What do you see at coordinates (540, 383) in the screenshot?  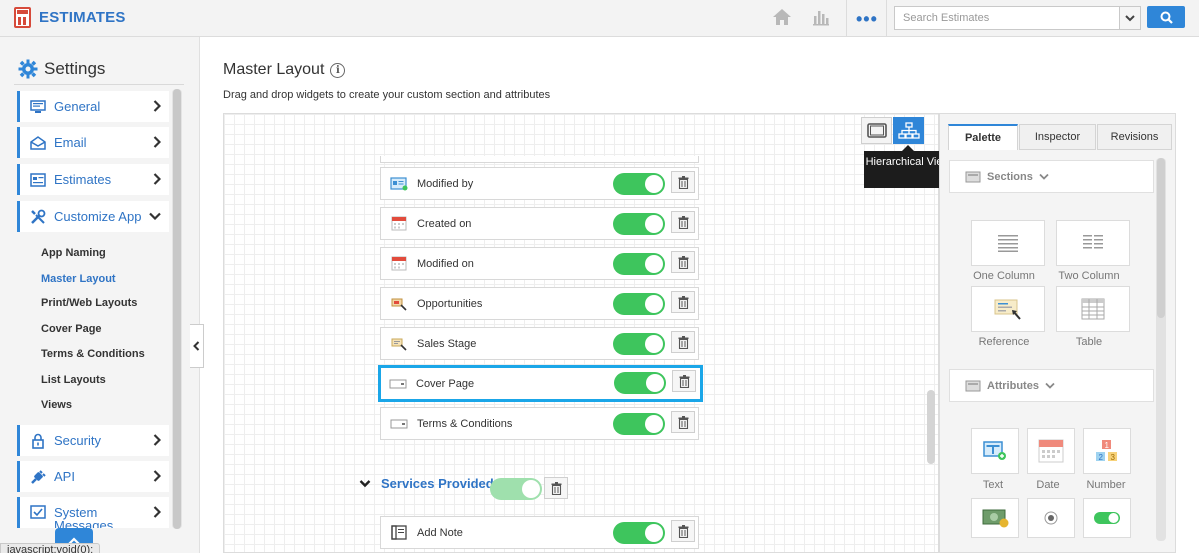 I see `field-row-cover-page: Cover Page` at bounding box center [540, 383].